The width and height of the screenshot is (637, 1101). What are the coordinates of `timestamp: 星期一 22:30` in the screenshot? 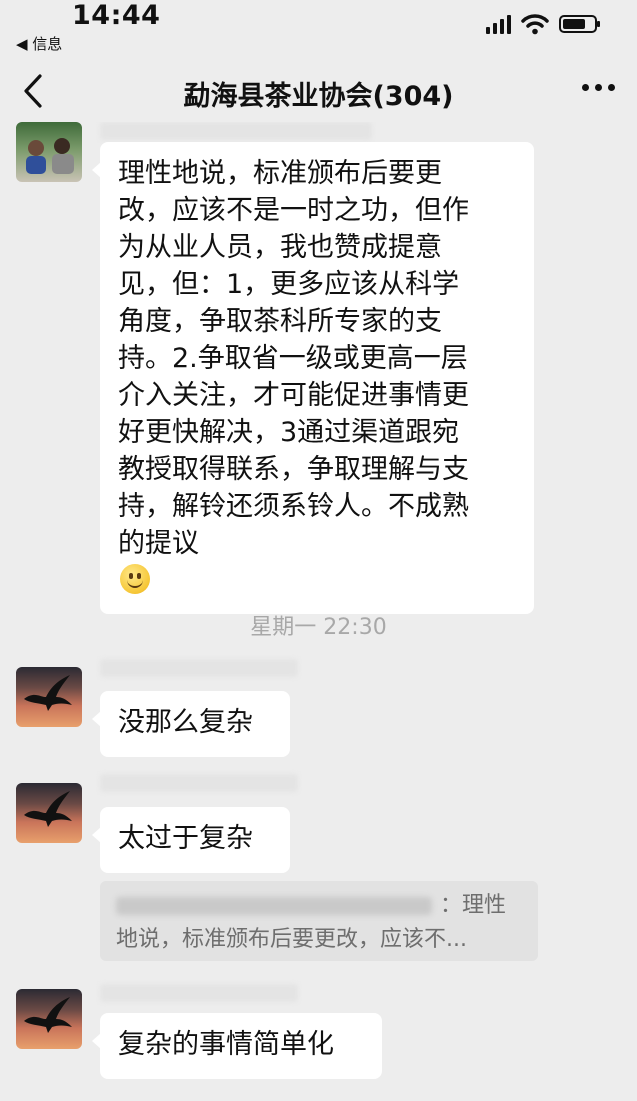 It's located at (318, 627).